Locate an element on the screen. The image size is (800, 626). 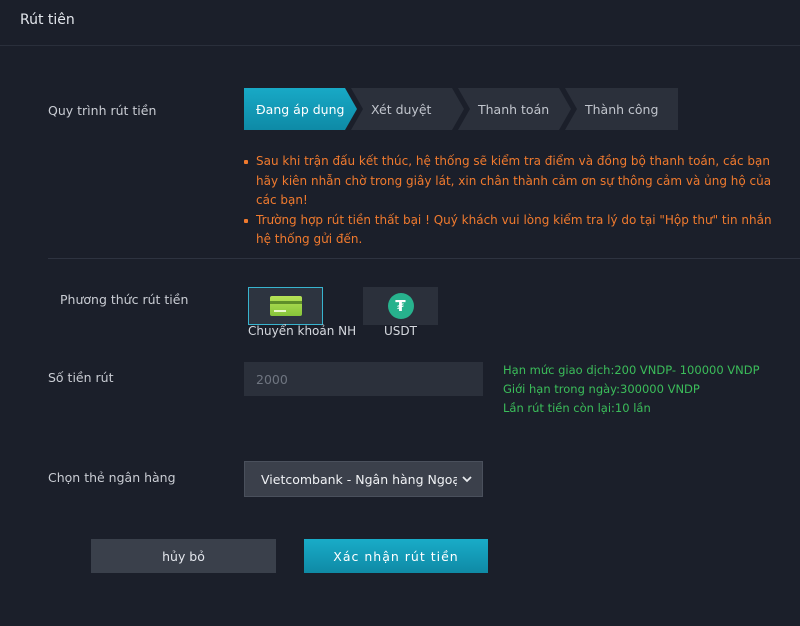
confirm-withdraw-button: Xác nhận rút tiền is located at coordinates (396, 556).